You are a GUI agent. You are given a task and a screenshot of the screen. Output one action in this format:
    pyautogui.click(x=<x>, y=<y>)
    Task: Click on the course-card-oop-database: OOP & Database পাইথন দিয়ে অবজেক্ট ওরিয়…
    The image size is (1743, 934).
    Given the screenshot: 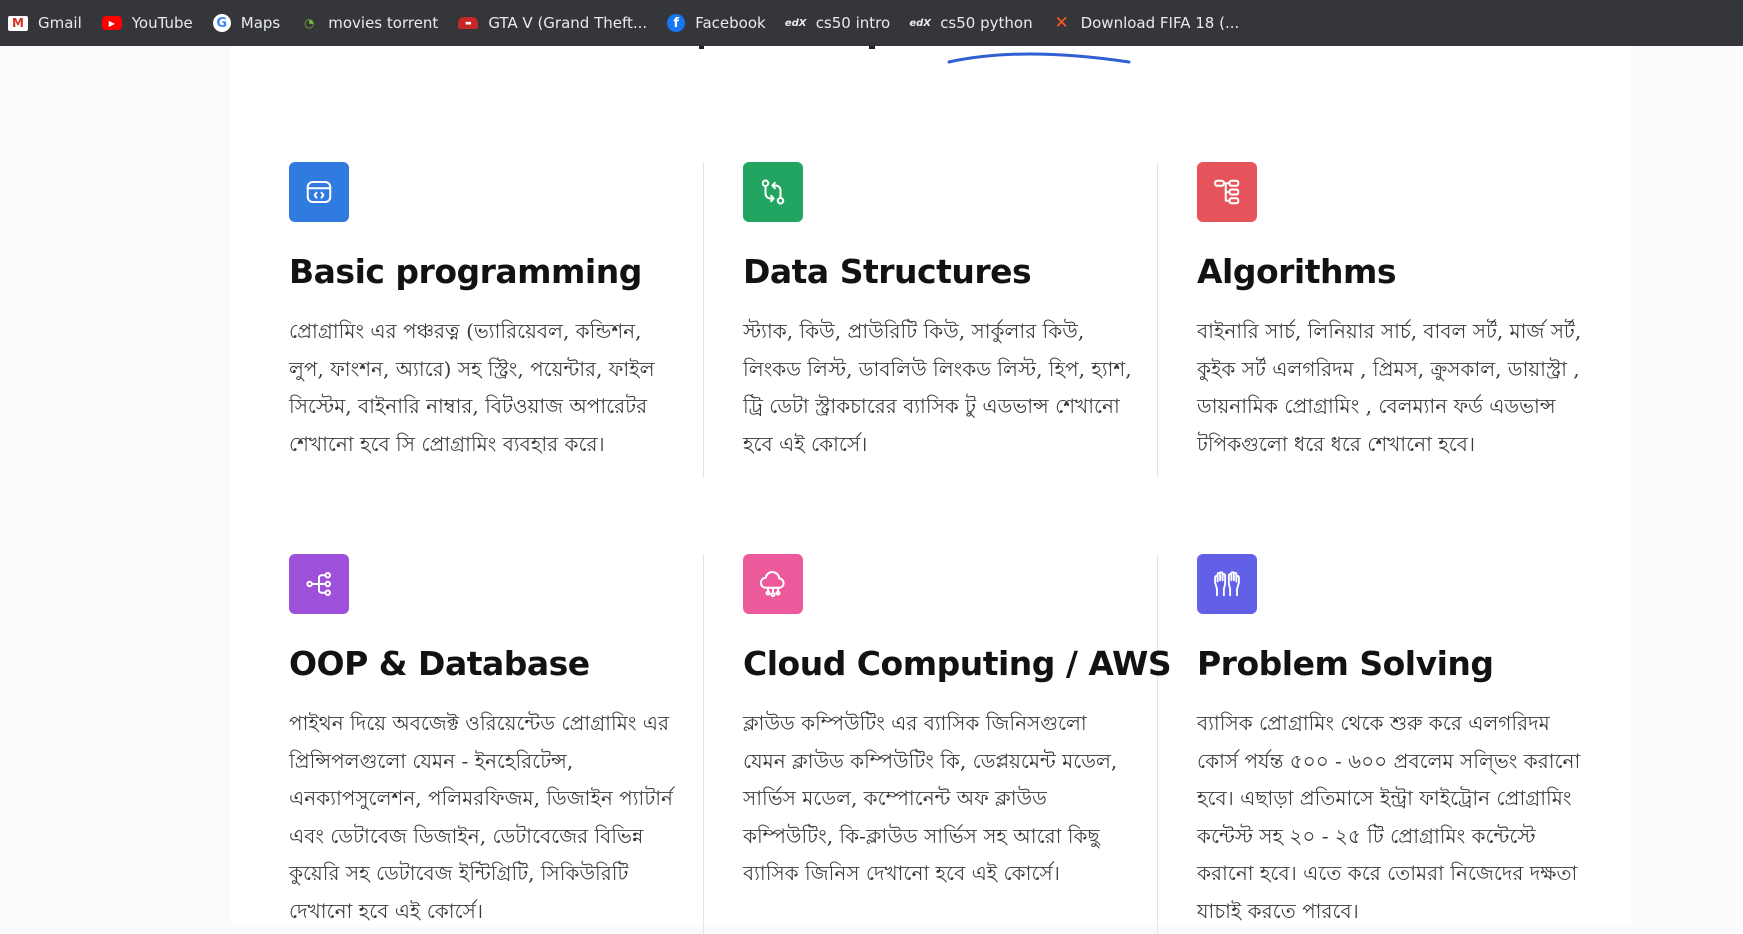 What is the action you would take?
    pyautogui.click(x=499, y=742)
    